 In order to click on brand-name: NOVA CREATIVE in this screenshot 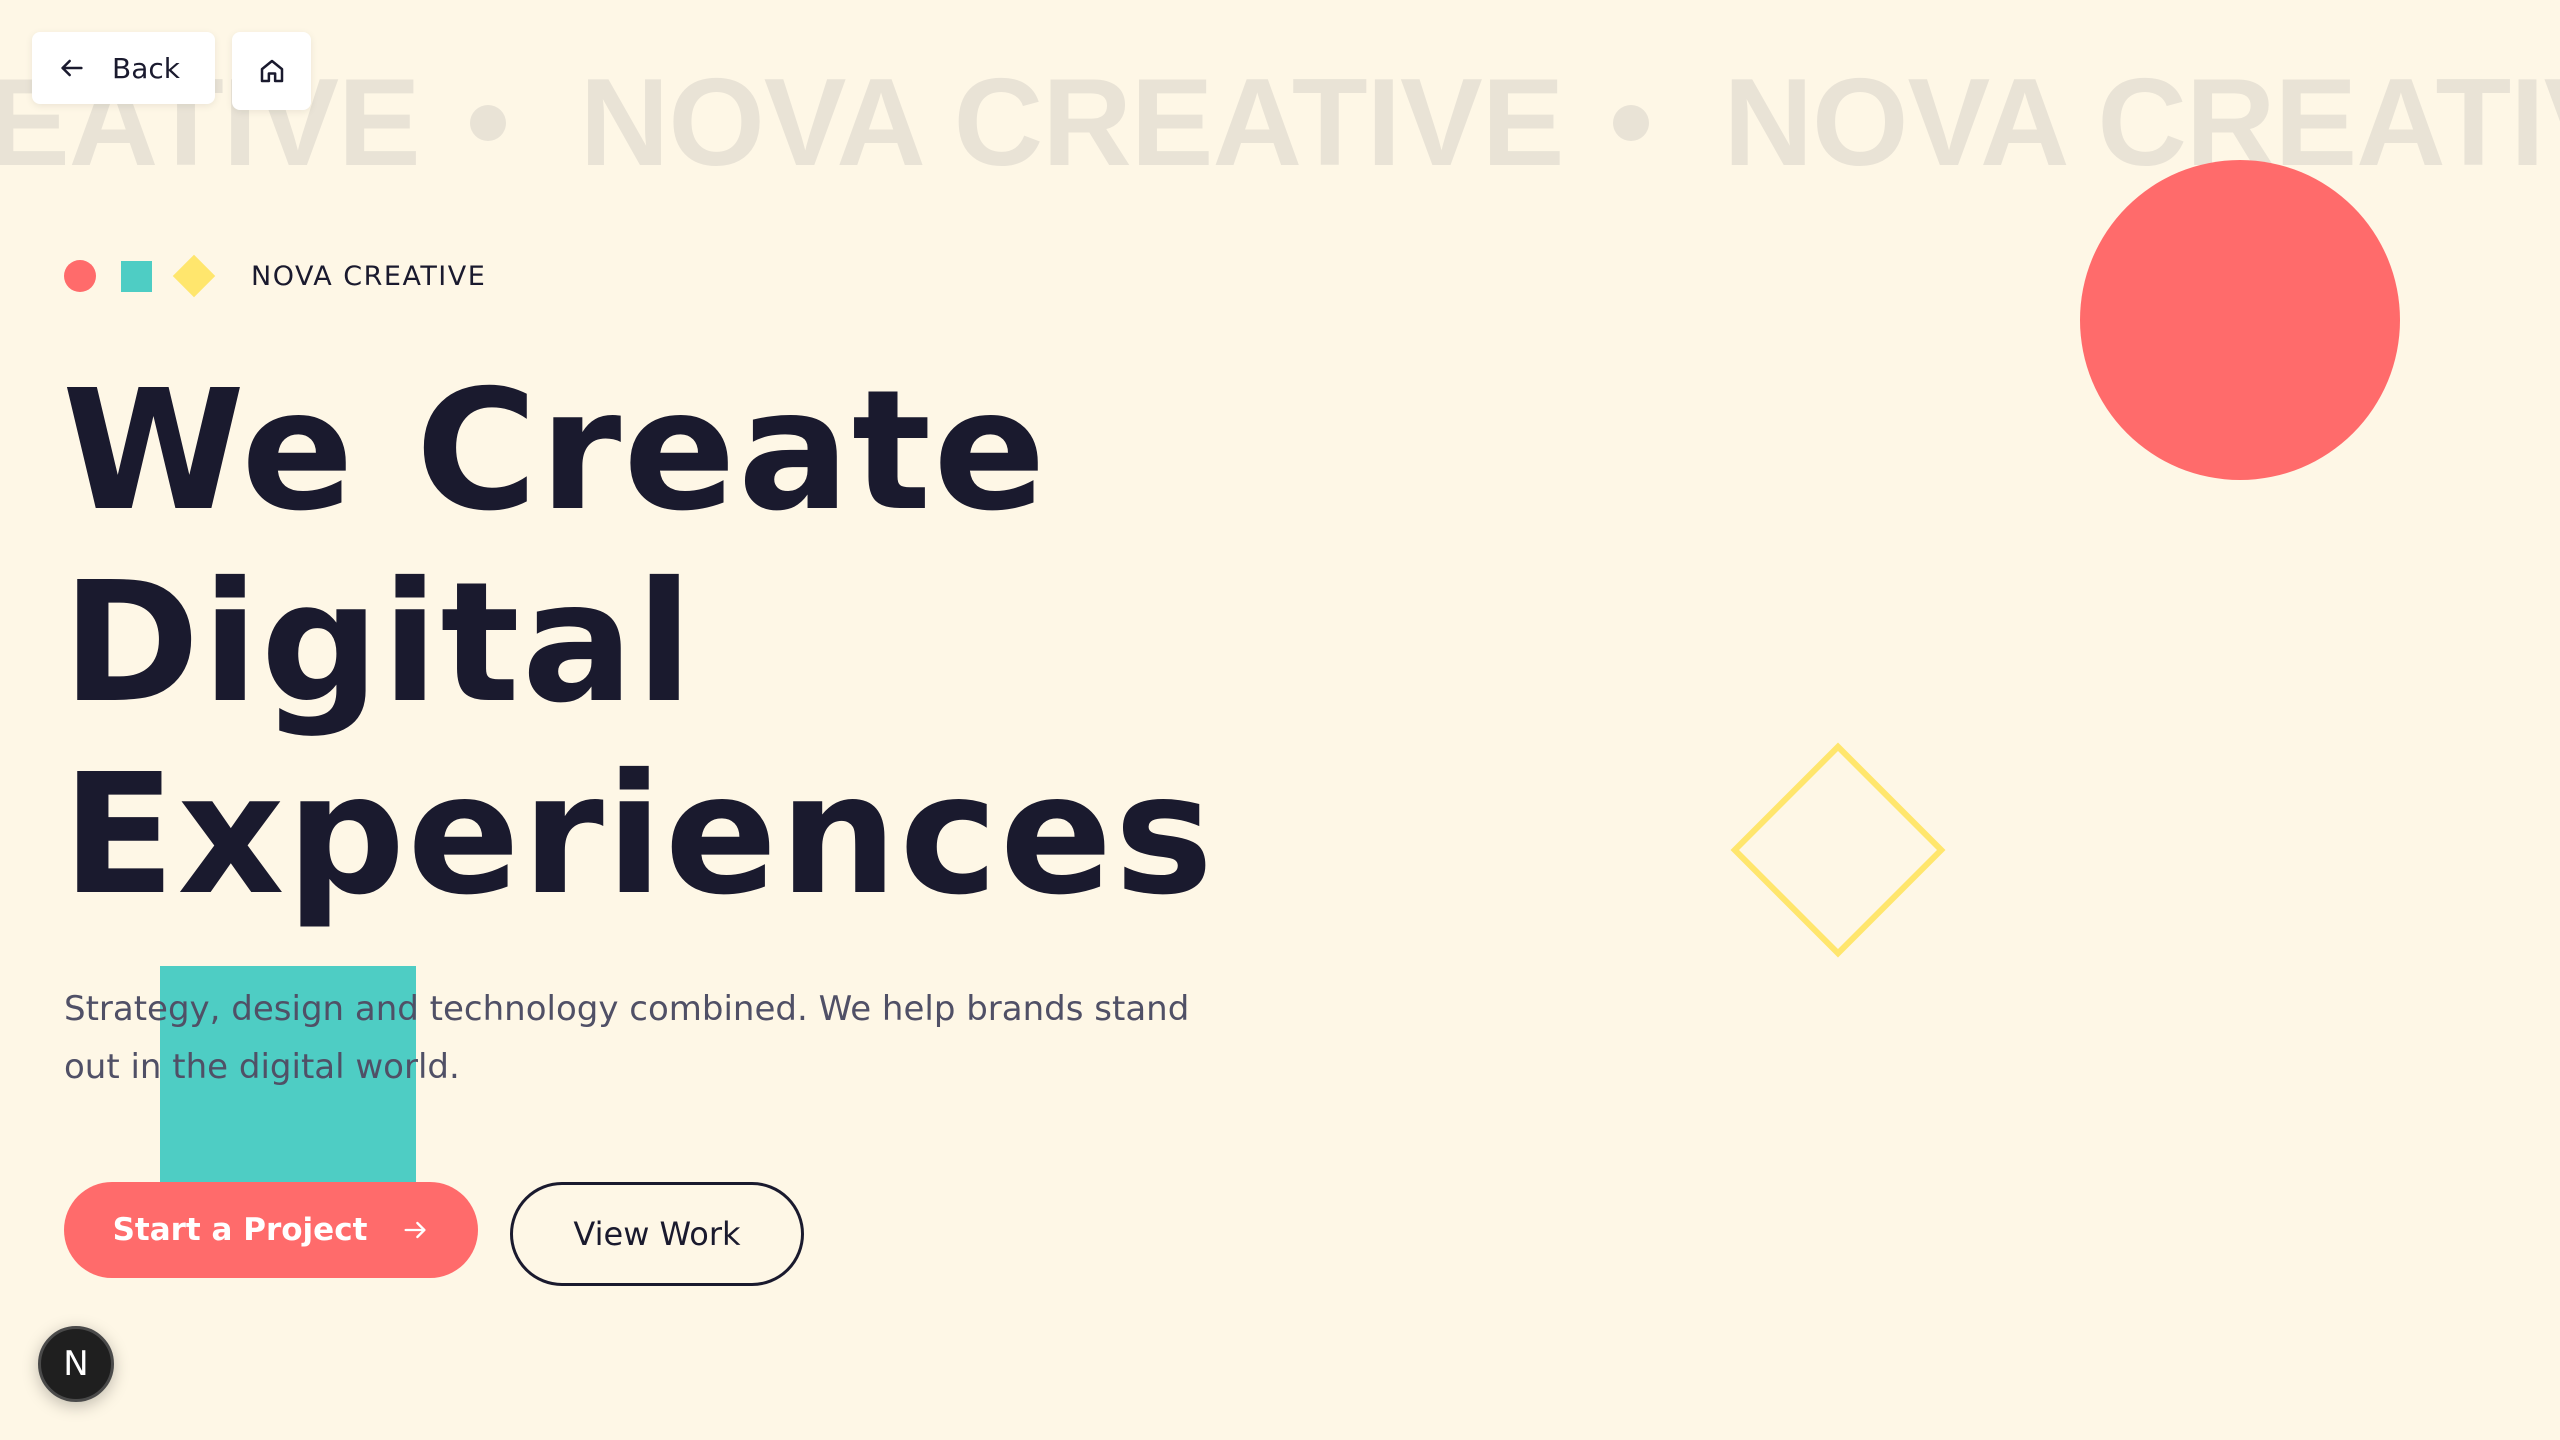, I will do `click(369, 276)`.